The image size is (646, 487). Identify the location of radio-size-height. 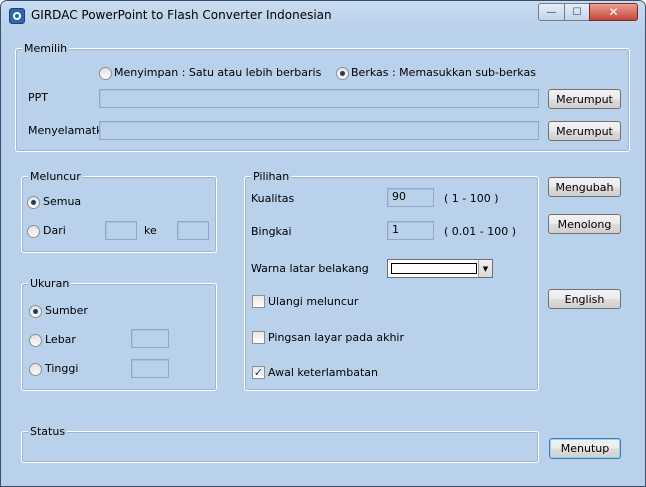
(35, 369).